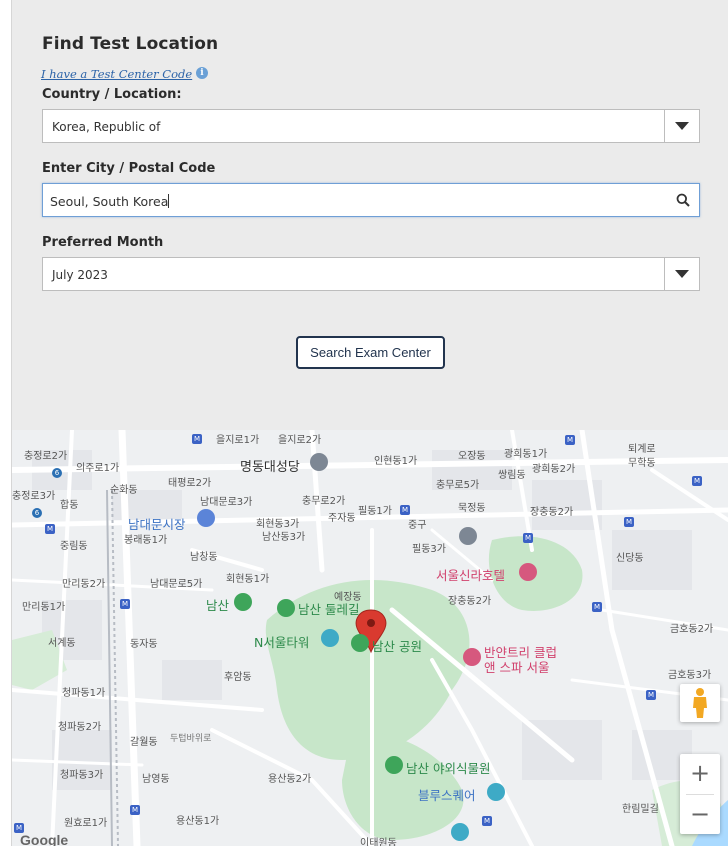 This screenshot has height=846, width=728. What do you see at coordinates (130, 44) in the screenshot?
I see `page-title: Find Test Location` at bounding box center [130, 44].